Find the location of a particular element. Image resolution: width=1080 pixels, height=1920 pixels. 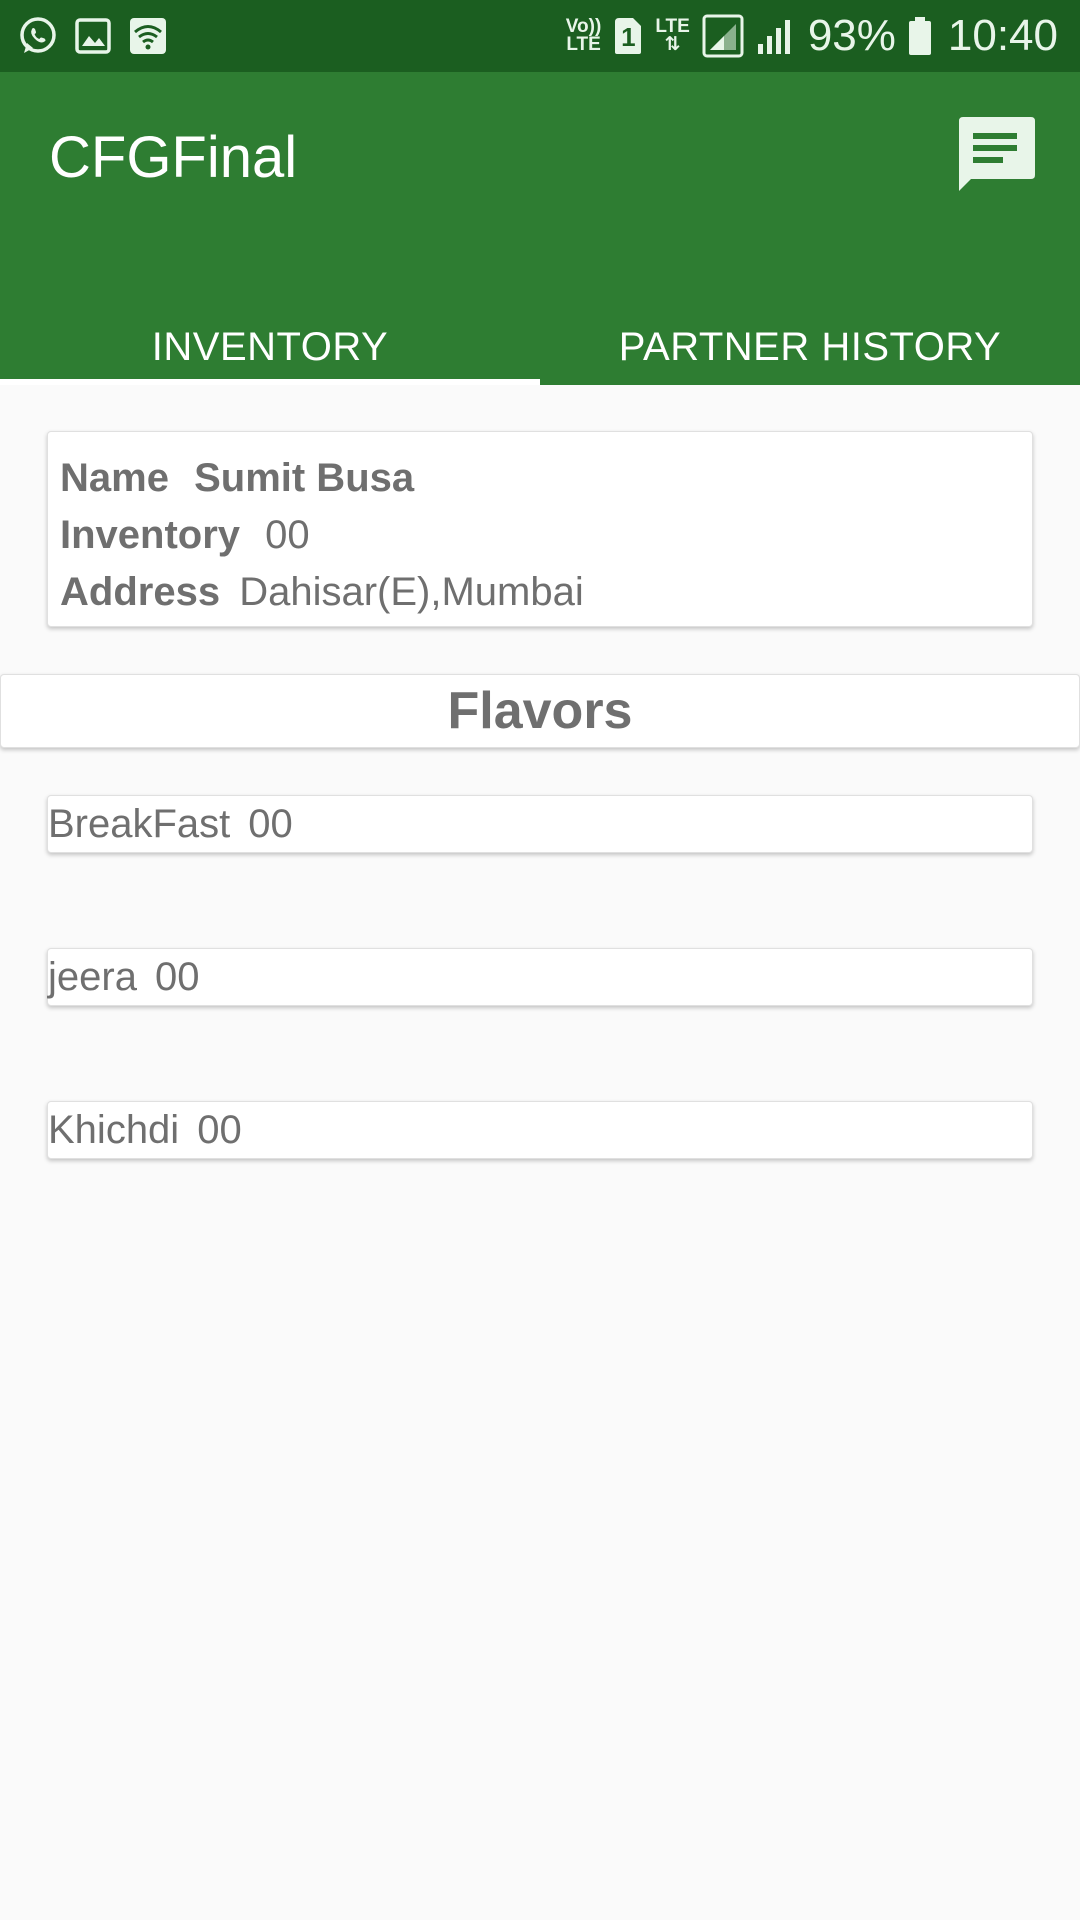

tab-bar: INVENTORY PARTNER HISTORY is located at coordinates (540, 347).